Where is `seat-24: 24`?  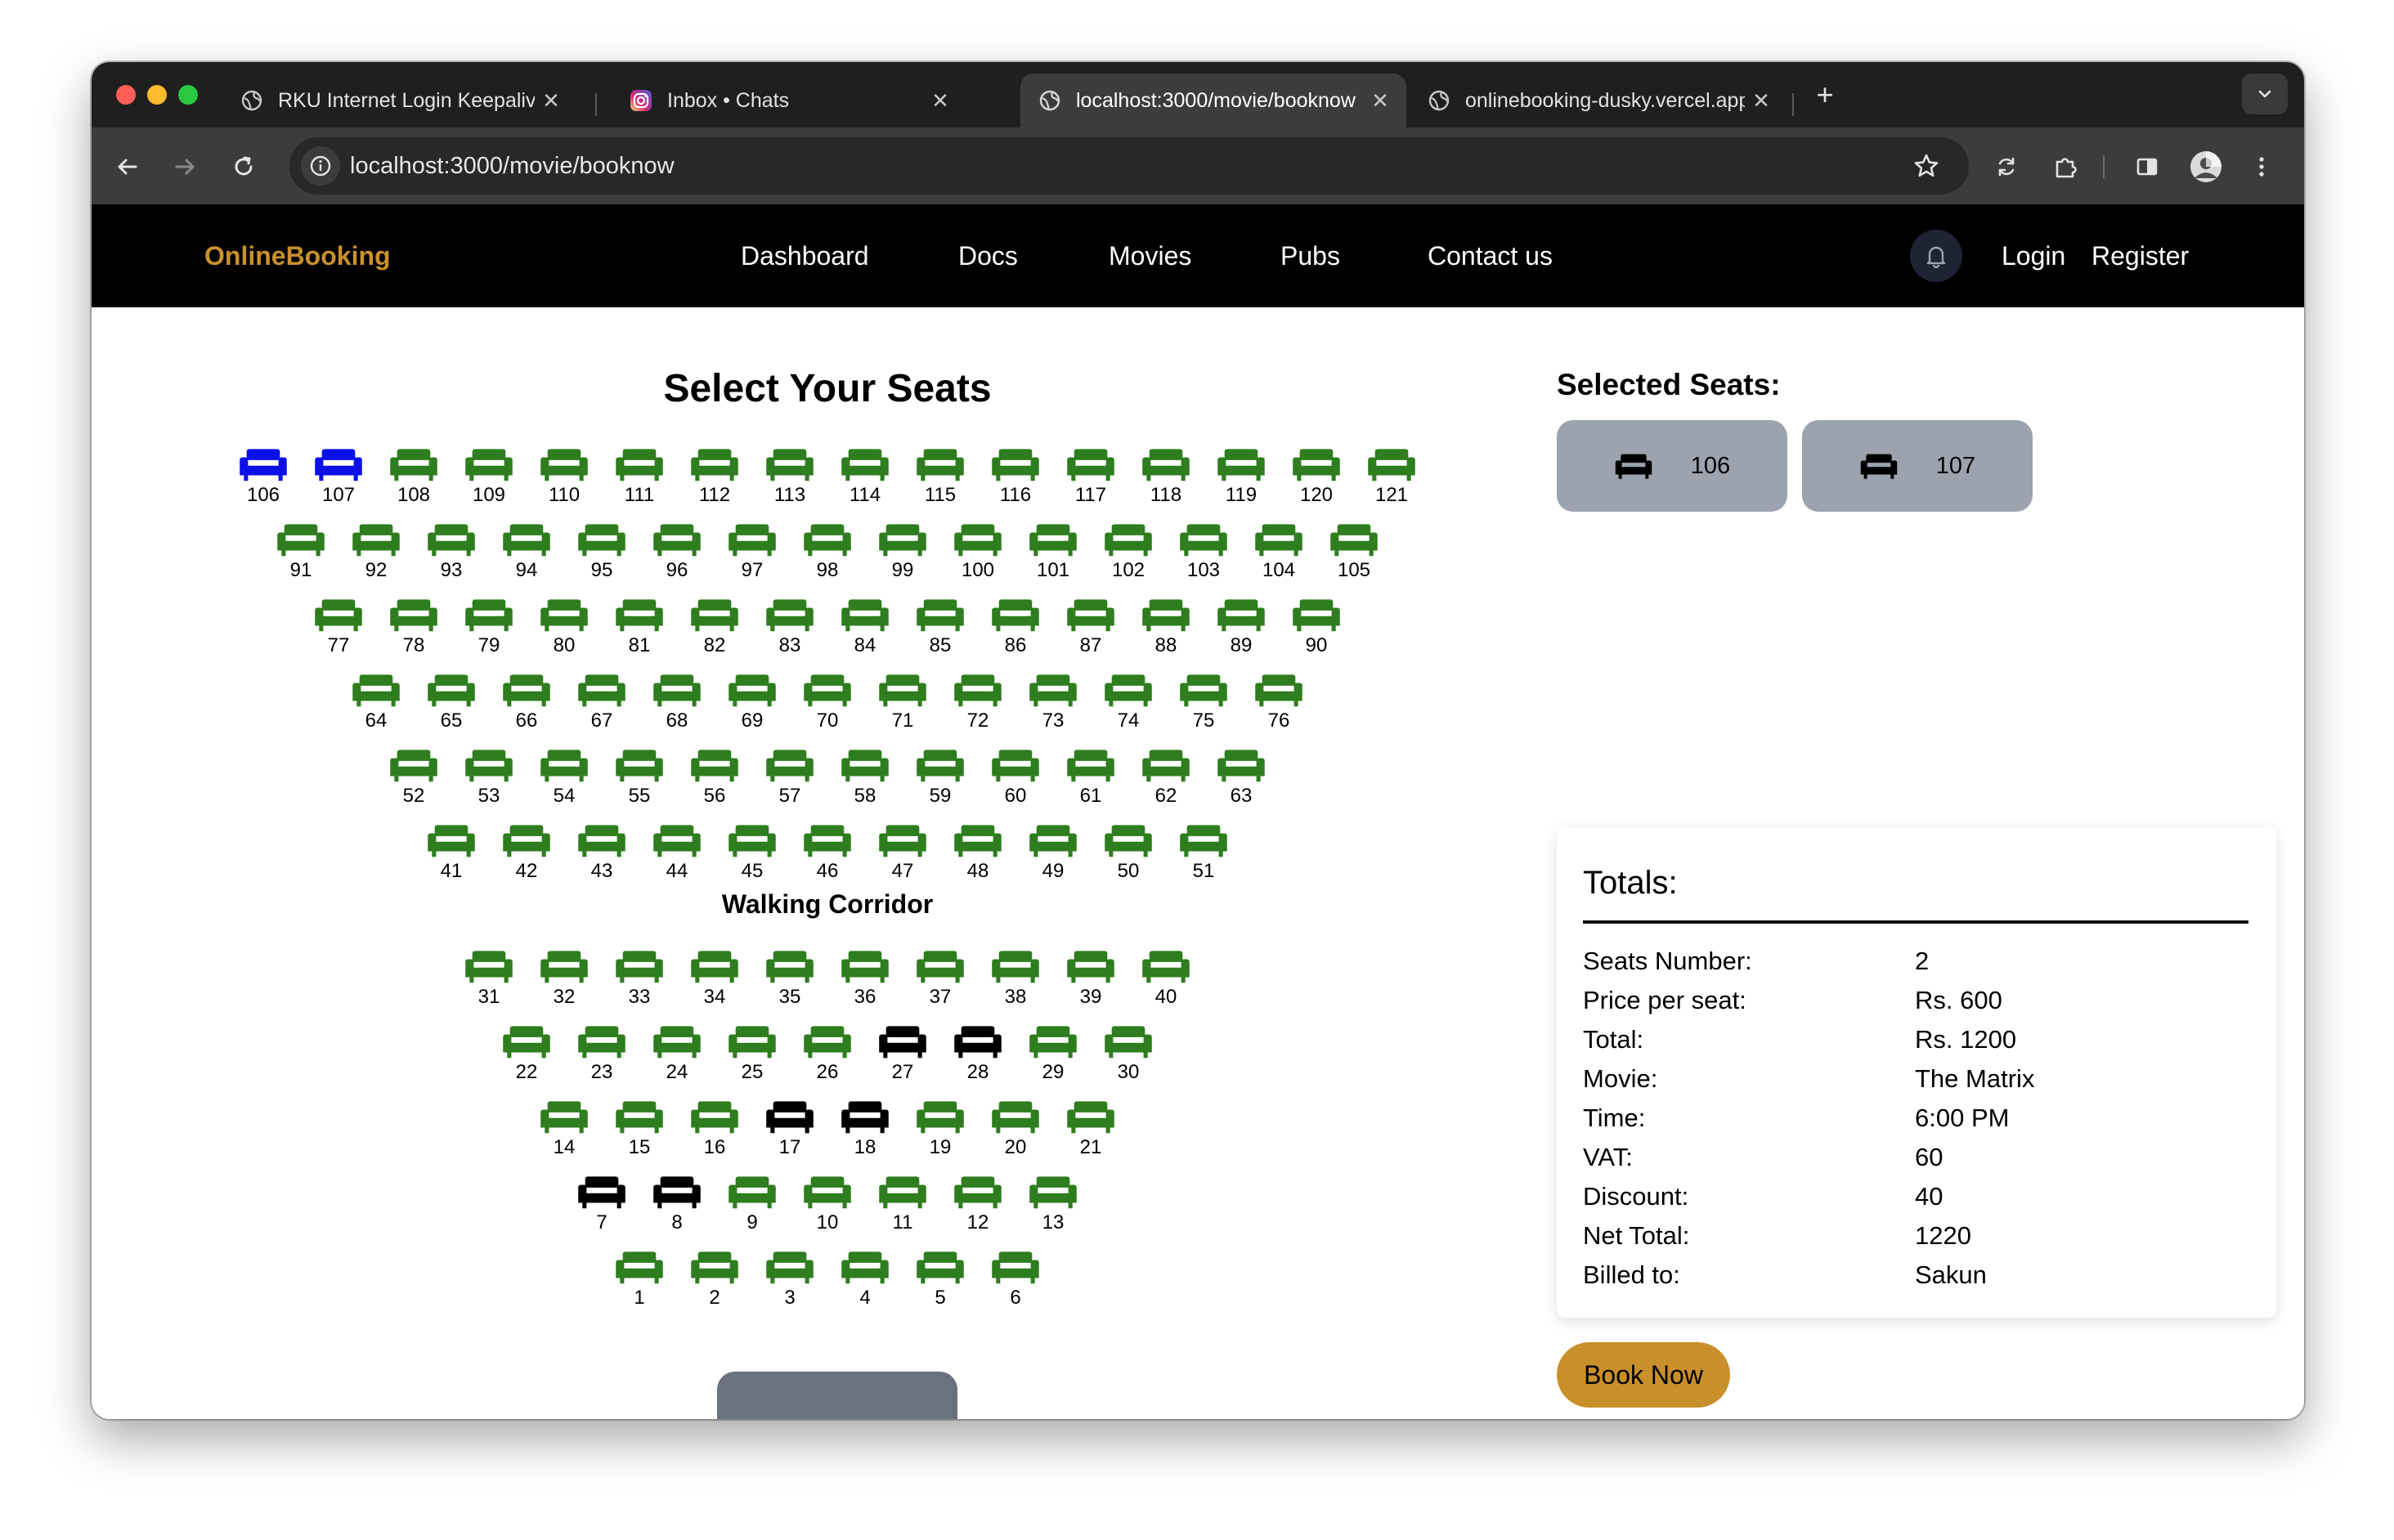 seat-24: 24 is located at coordinates (677, 1061).